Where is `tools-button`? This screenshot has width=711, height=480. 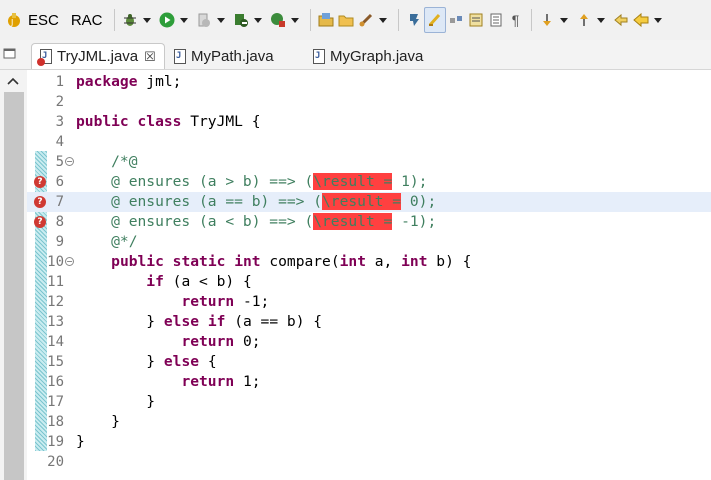 tools-button is located at coordinates (374, 20).